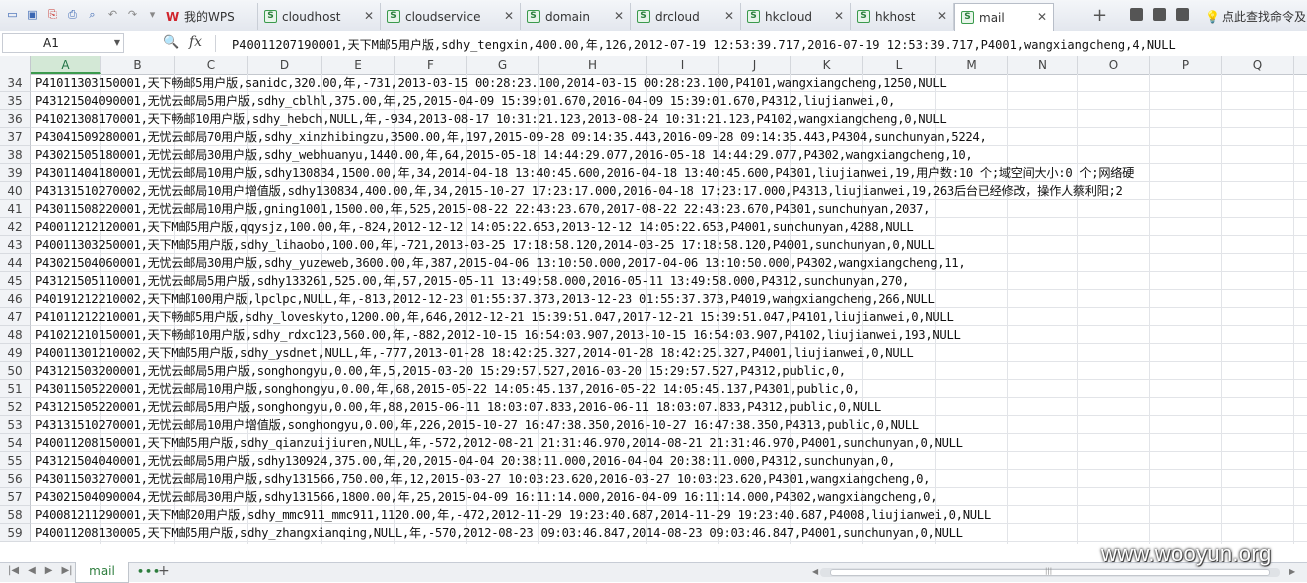 The height and width of the screenshot is (583, 1307). What do you see at coordinates (72, 14) in the screenshot?
I see `print-icon: ⎙` at bounding box center [72, 14].